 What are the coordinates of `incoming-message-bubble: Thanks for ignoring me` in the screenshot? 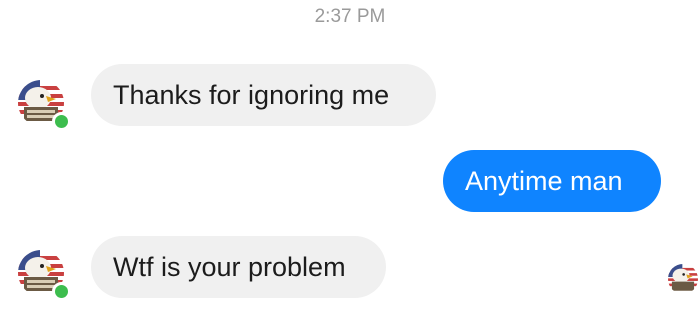 It's located at (263, 95).